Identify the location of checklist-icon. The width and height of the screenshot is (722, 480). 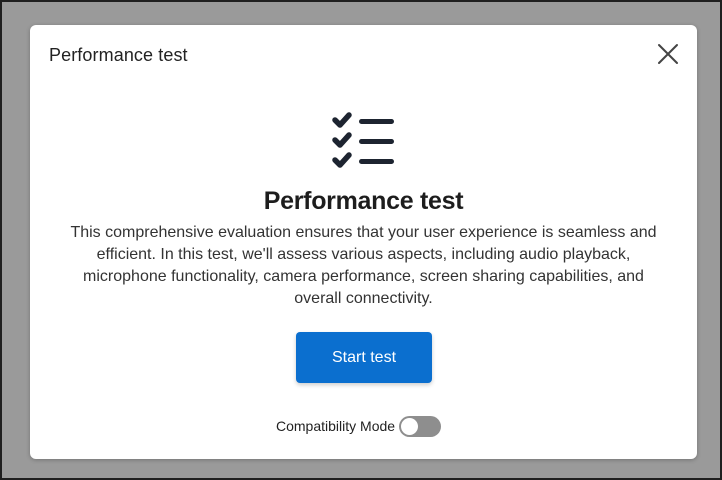
(364, 141).